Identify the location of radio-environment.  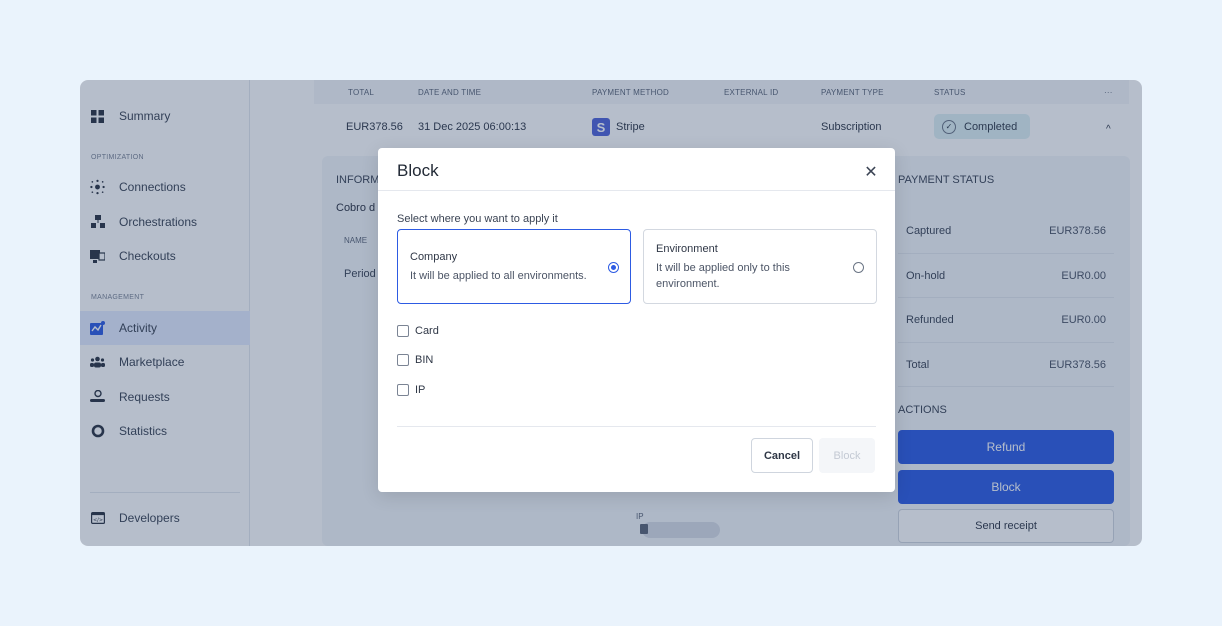
(858, 267).